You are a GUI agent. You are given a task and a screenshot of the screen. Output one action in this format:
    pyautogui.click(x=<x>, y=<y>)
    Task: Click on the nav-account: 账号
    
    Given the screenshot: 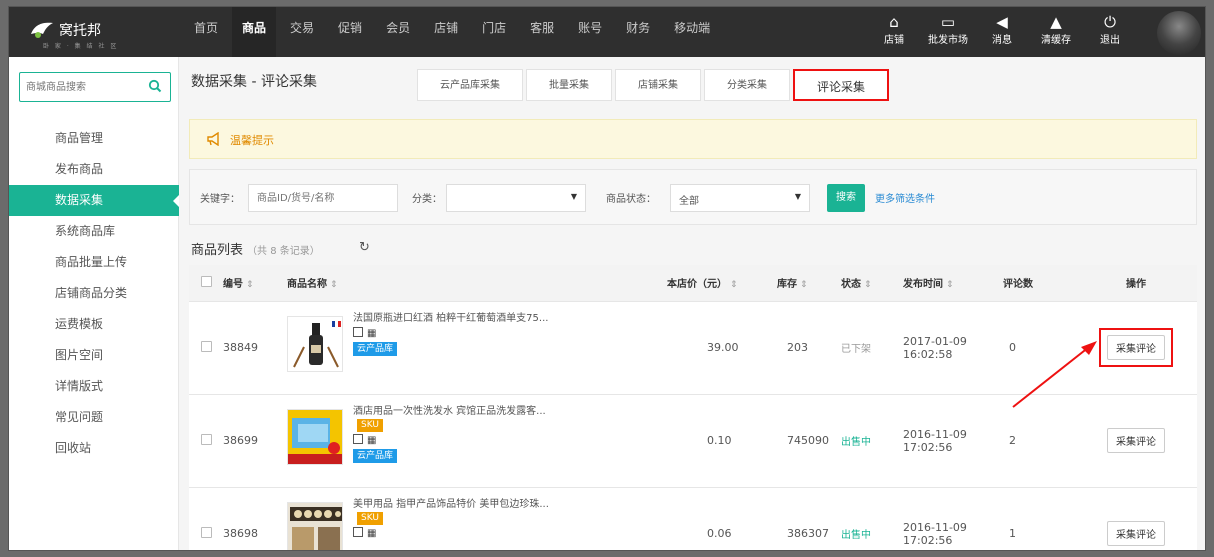 What is the action you would take?
    pyautogui.click(x=590, y=32)
    